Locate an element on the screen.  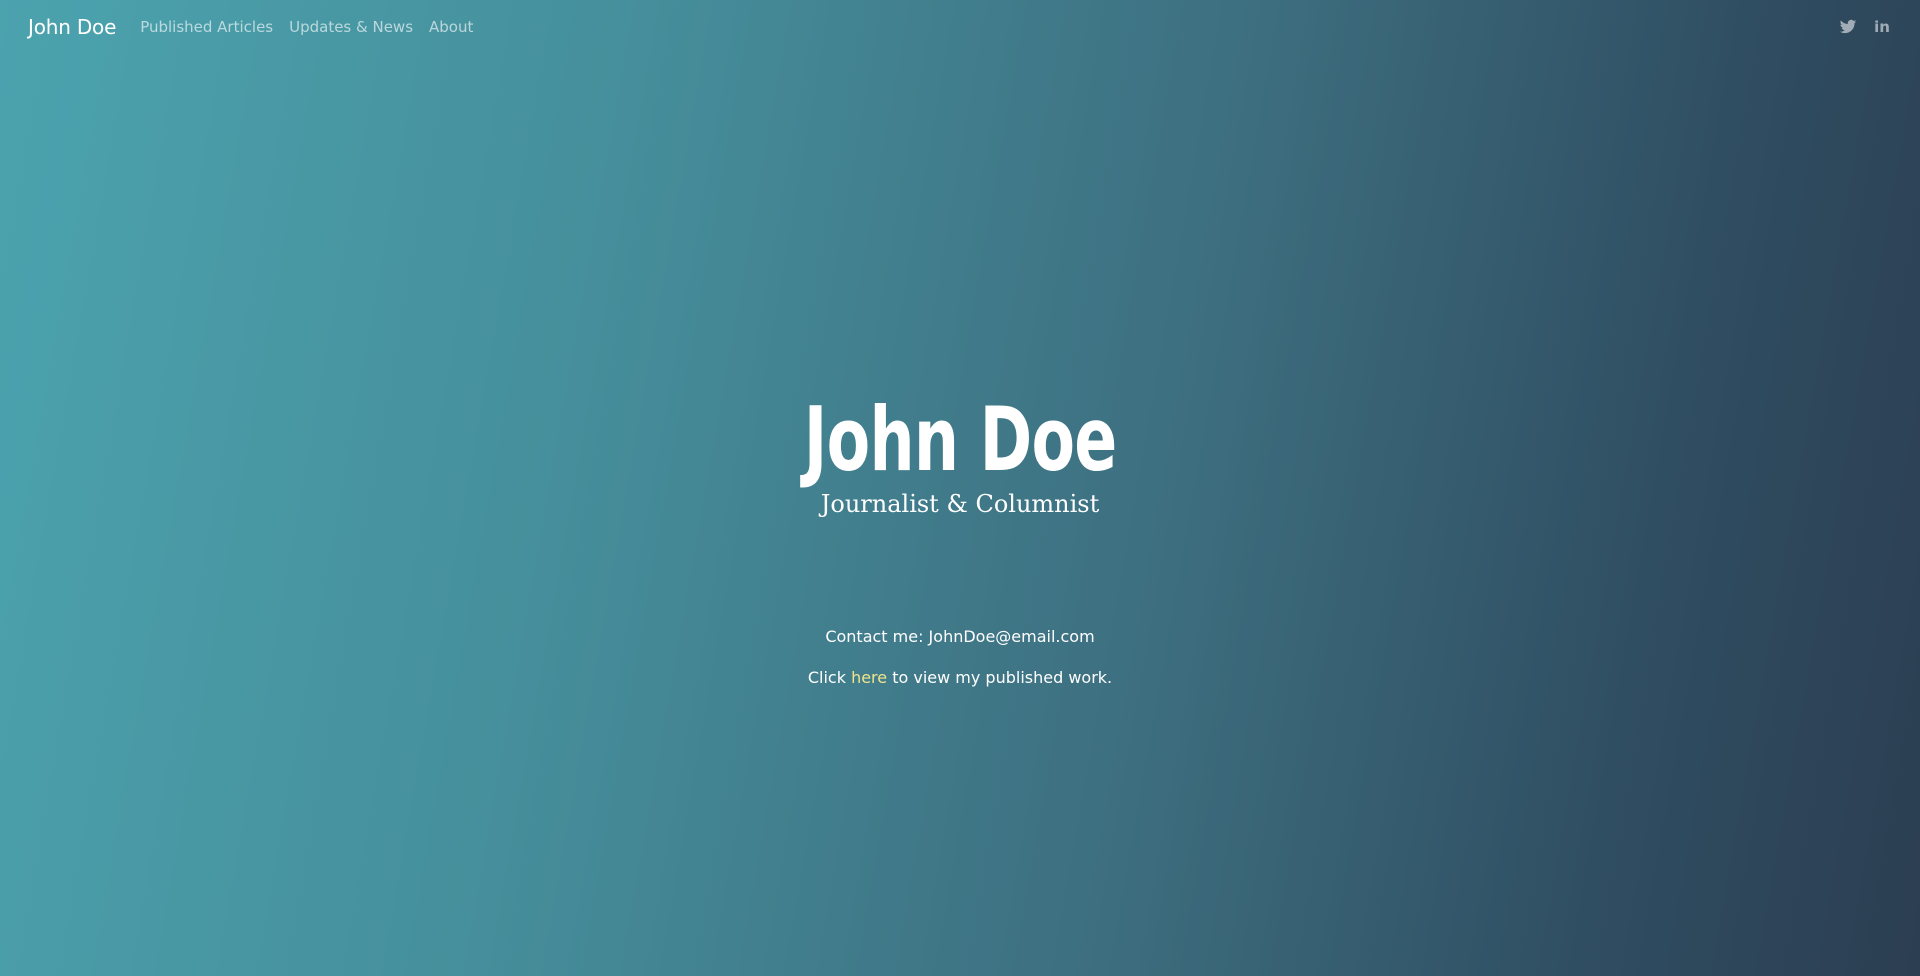
nav-link-updates-news: Updates & News is located at coordinates (351, 27).